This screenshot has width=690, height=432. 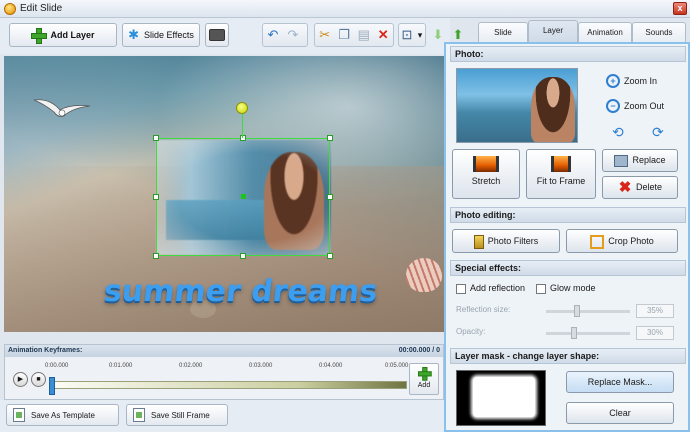 What do you see at coordinates (680, 8) in the screenshot?
I see `close-button: x` at bounding box center [680, 8].